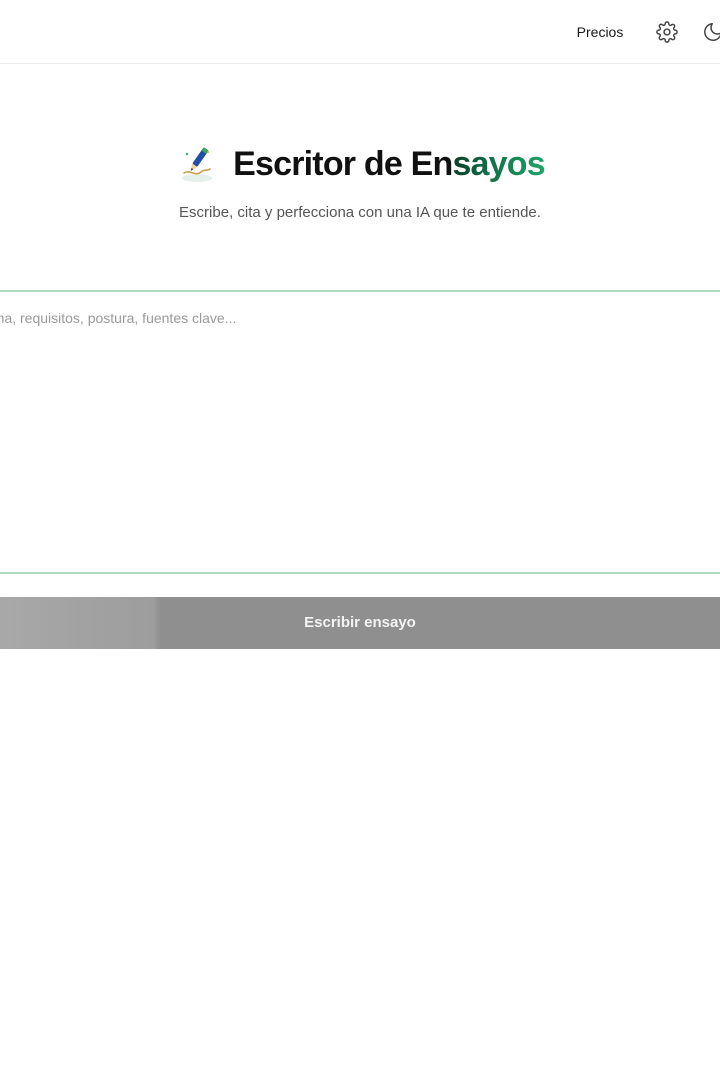  What do you see at coordinates (600, 32) in the screenshot?
I see `pricing-link: Precios` at bounding box center [600, 32].